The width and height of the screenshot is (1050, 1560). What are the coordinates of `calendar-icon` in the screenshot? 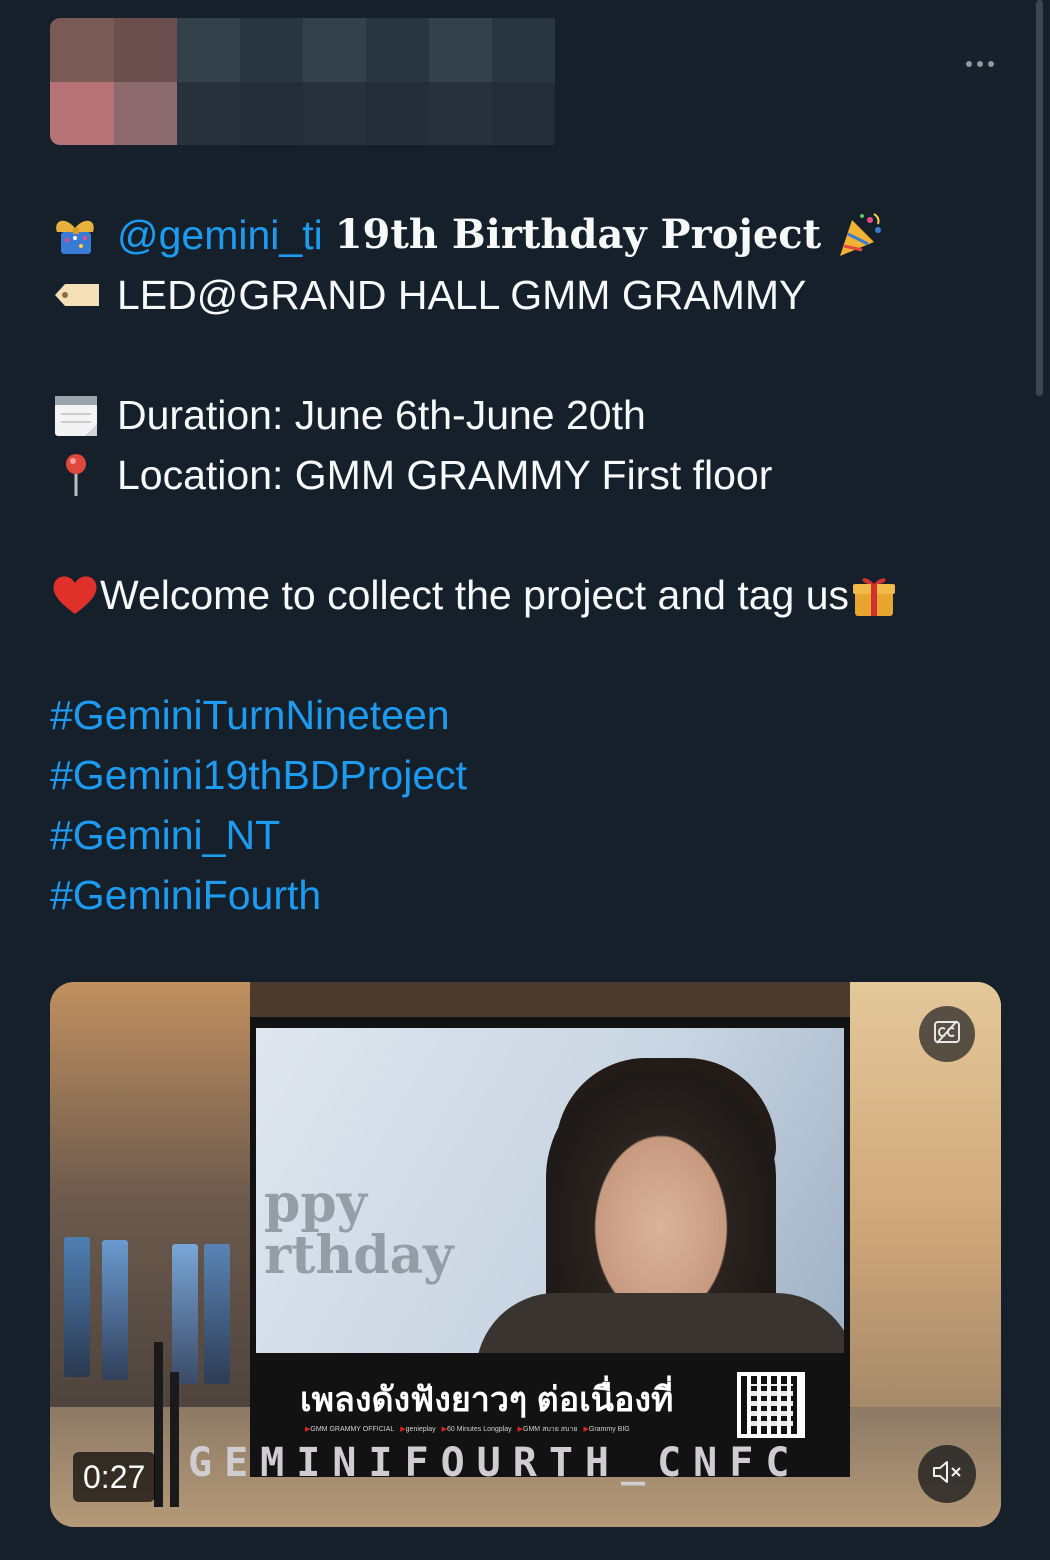 It's located at (76, 415).